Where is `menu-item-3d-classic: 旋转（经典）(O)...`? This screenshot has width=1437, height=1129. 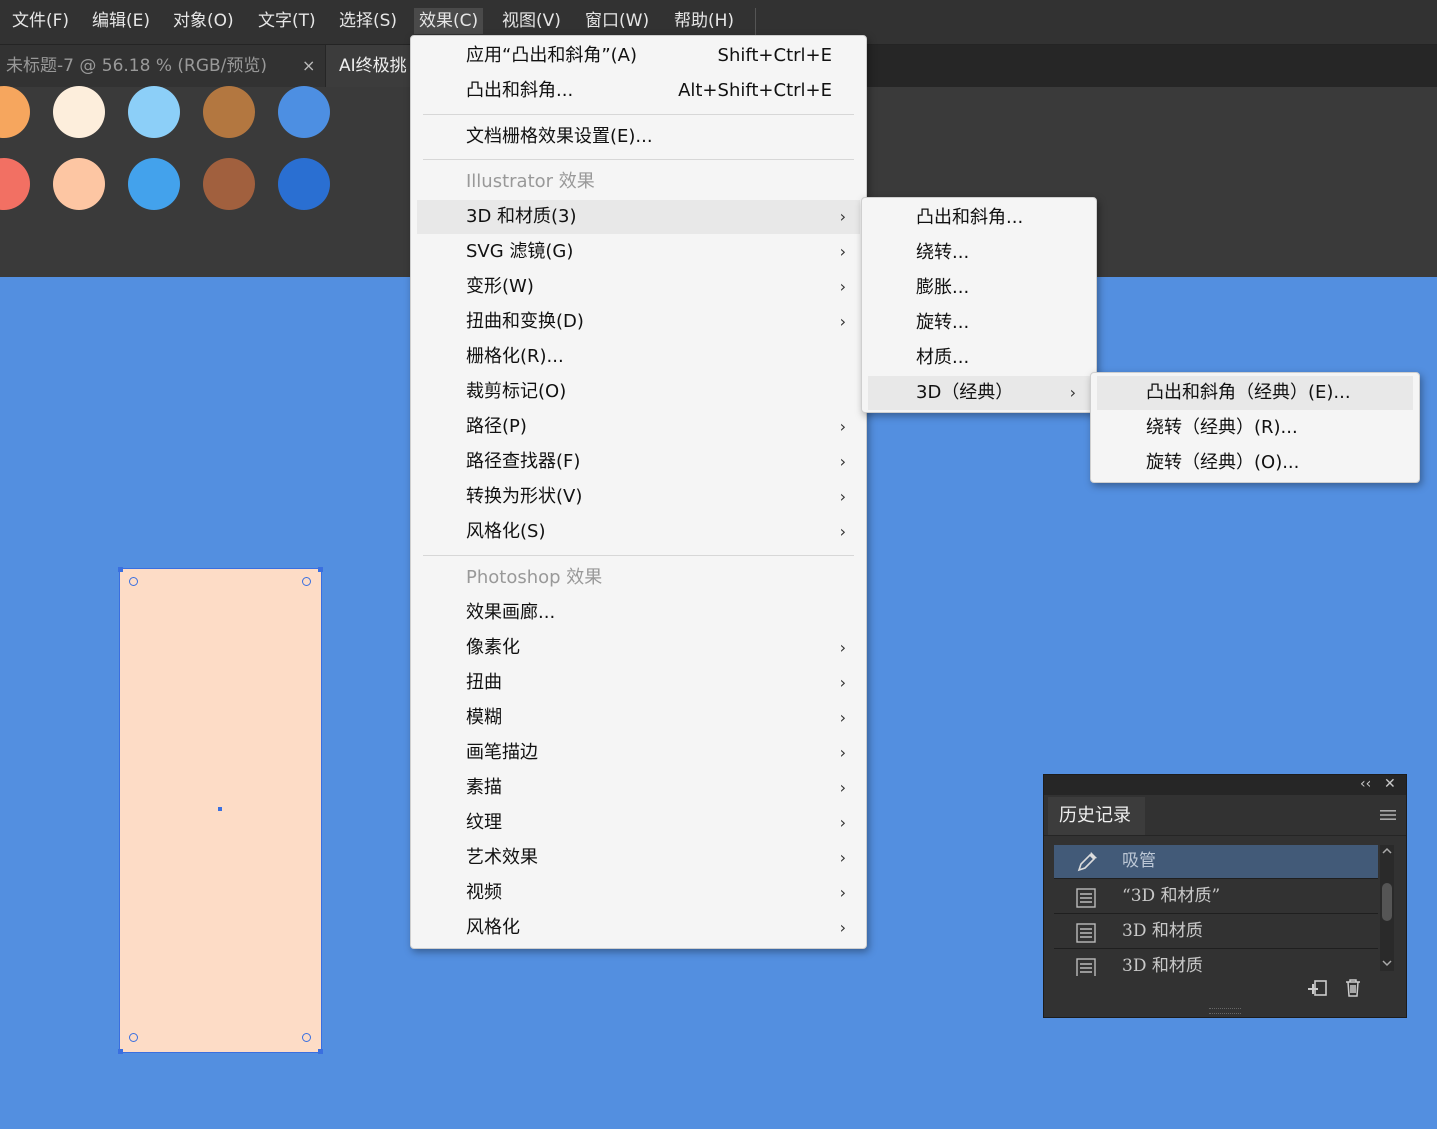
menu-item-3d-classic: 旋转（经典）(O)... is located at coordinates (1255, 463).